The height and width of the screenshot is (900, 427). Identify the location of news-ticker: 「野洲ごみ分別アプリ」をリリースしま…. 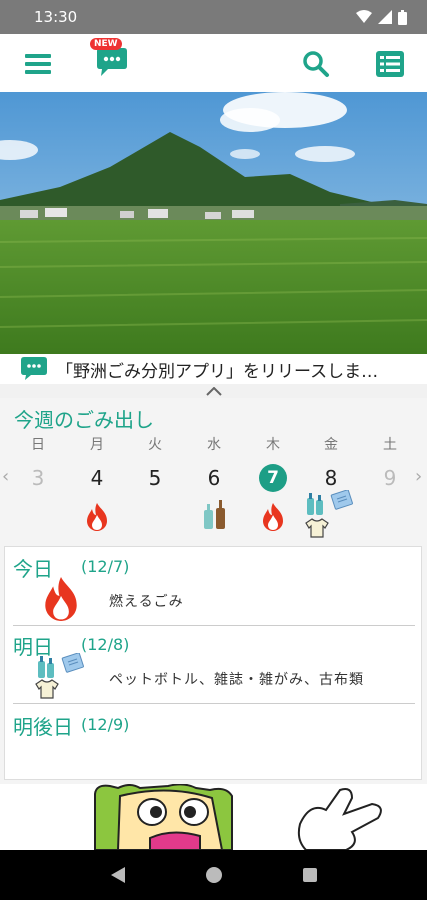
(213, 369).